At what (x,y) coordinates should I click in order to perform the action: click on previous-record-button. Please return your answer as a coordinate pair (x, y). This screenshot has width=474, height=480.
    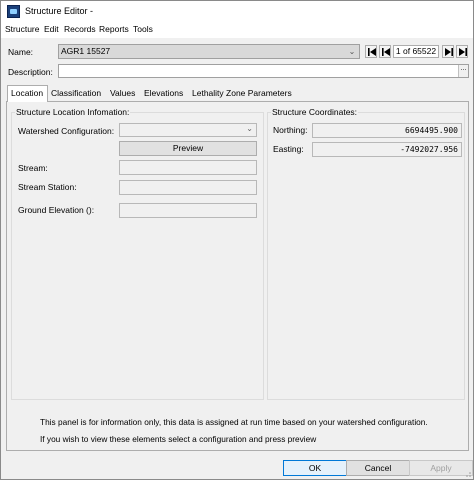
    Looking at the image, I should click on (385, 51).